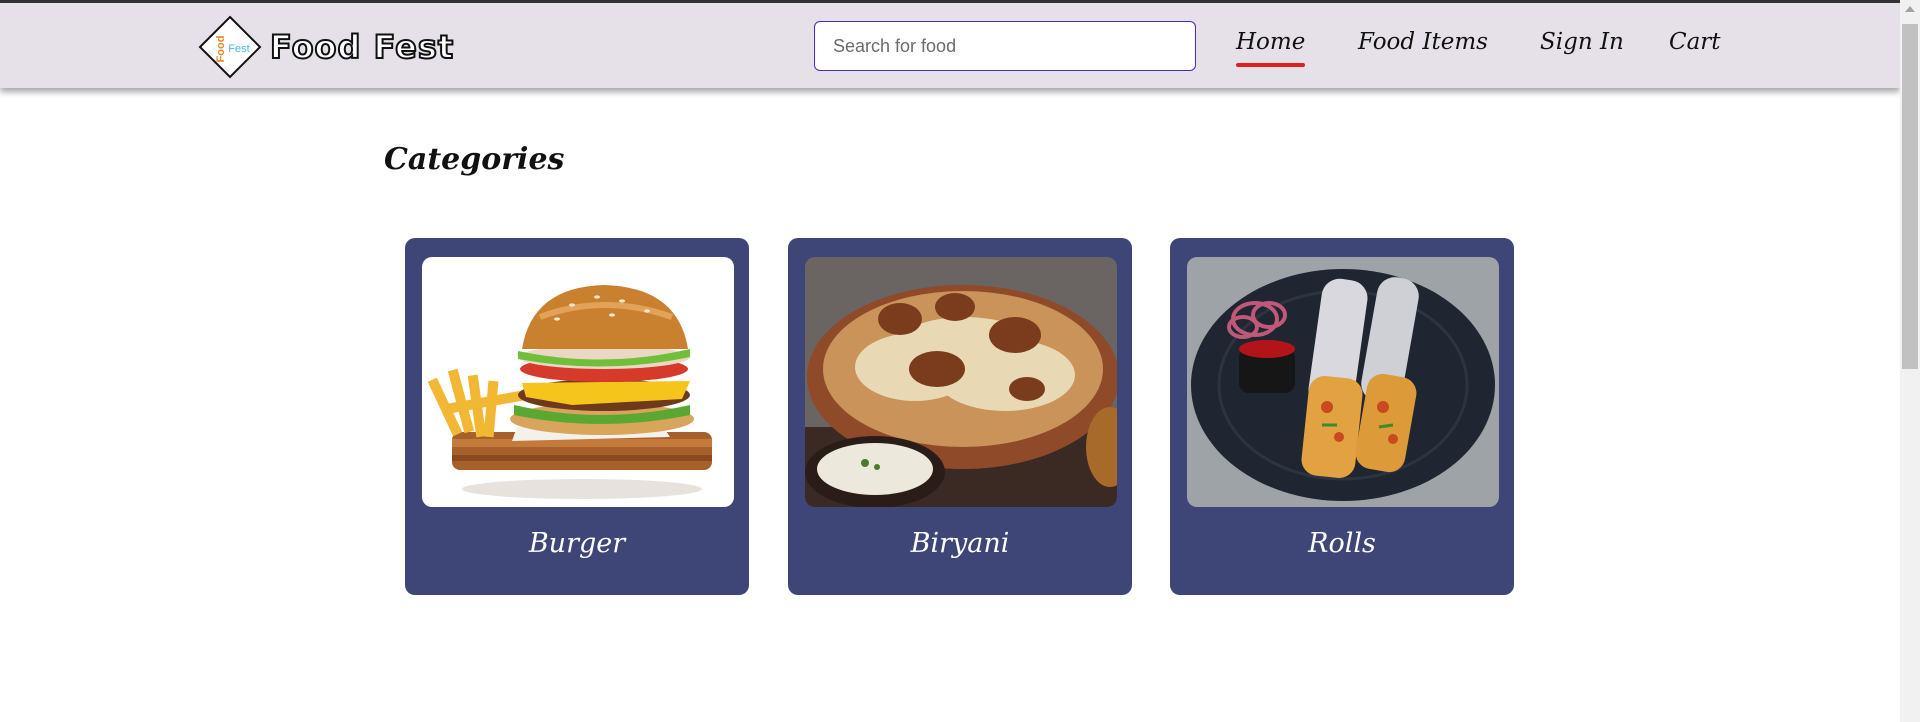 Image resolution: width=1920 pixels, height=722 pixels. What do you see at coordinates (474, 159) in the screenshot?
I see `section-title: Categories` at bounding box center [474, 159].